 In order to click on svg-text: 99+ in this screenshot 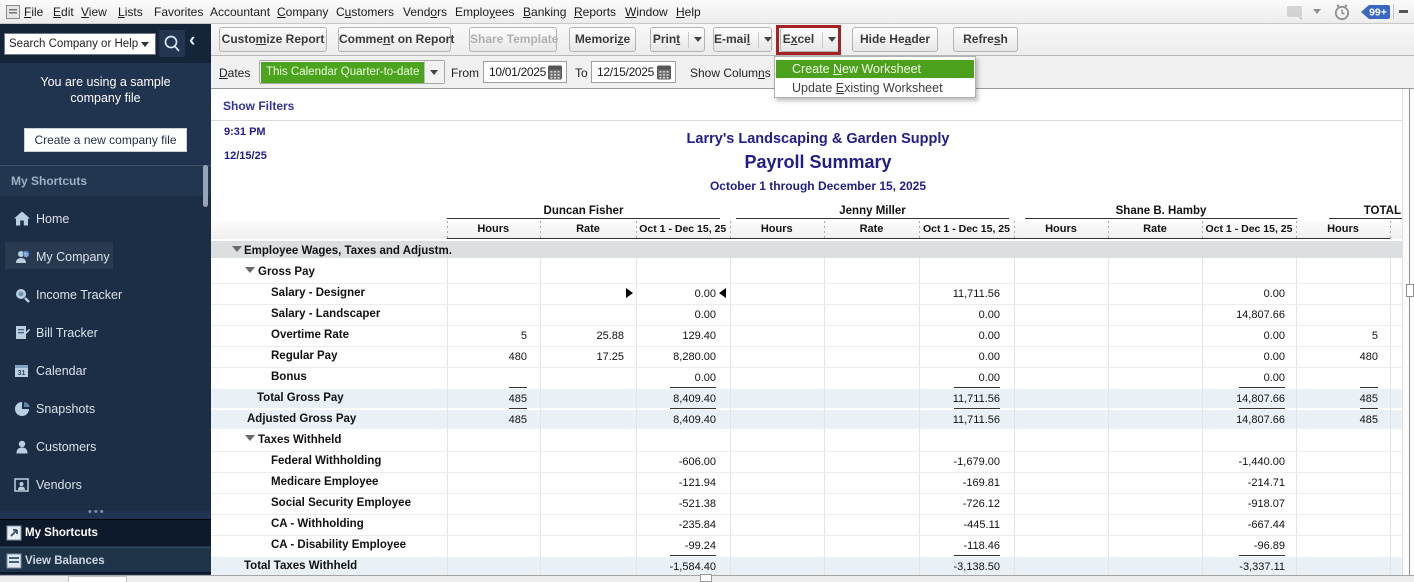, I will do `click(1378, 13)`.